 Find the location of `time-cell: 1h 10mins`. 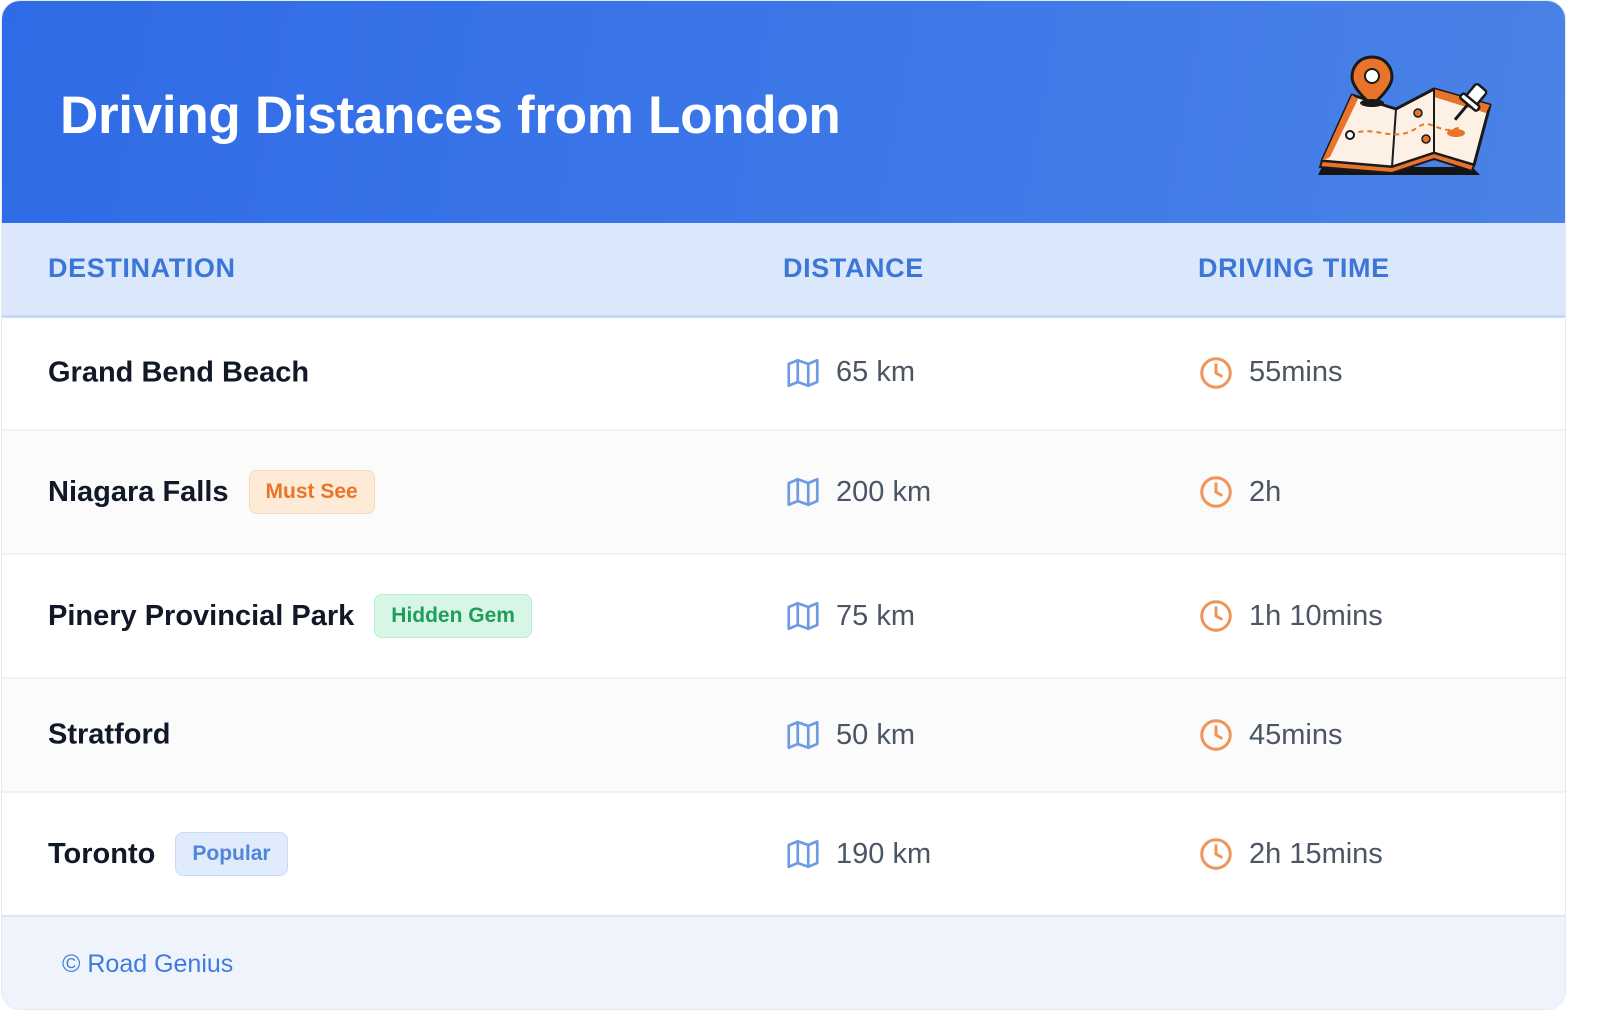

time-cell: 1h 10mins is located at coordinates (1290, 616).